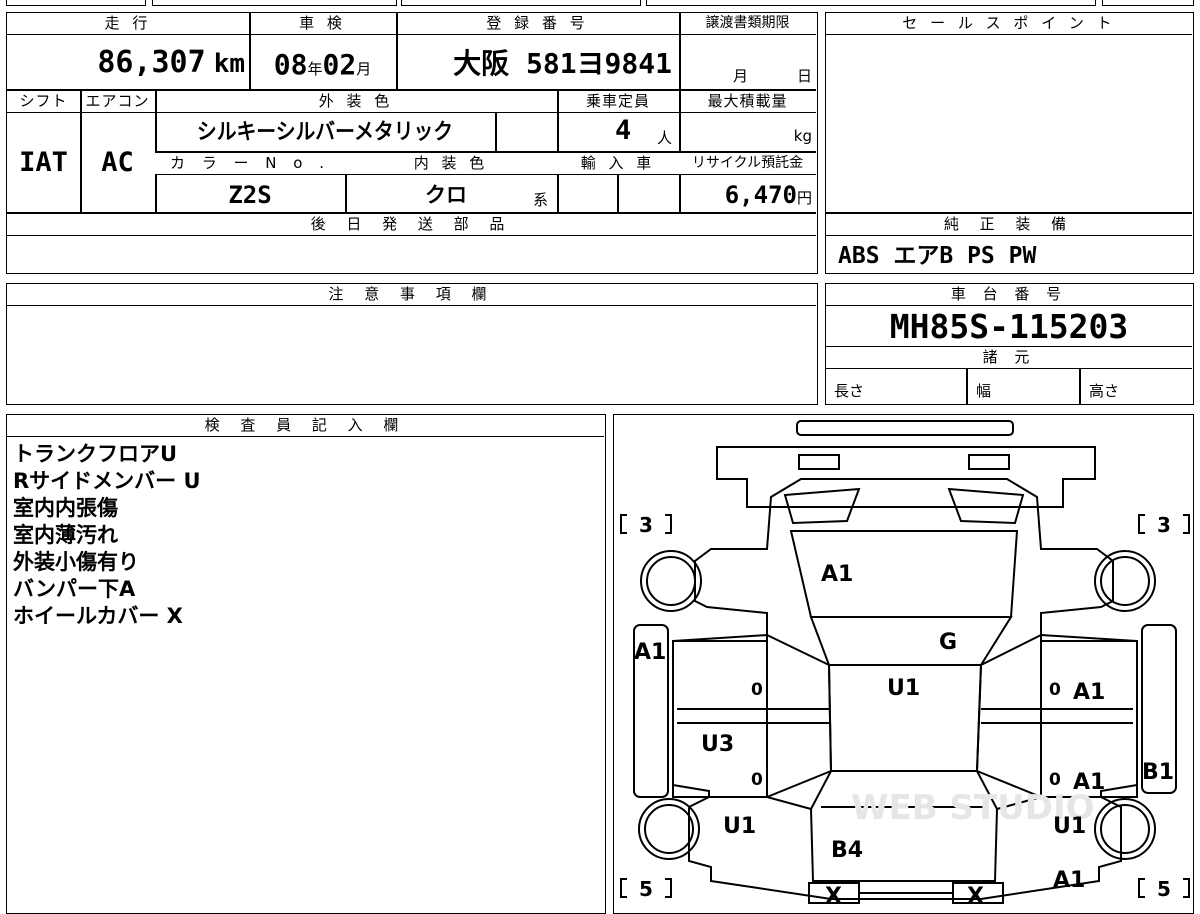 The height and width of the screenshot is (914, 1200). What do you see at coordinates (948, 642) in the screenshot?
I see `damage-label-windshield: G` at bounding box center [948, 642].